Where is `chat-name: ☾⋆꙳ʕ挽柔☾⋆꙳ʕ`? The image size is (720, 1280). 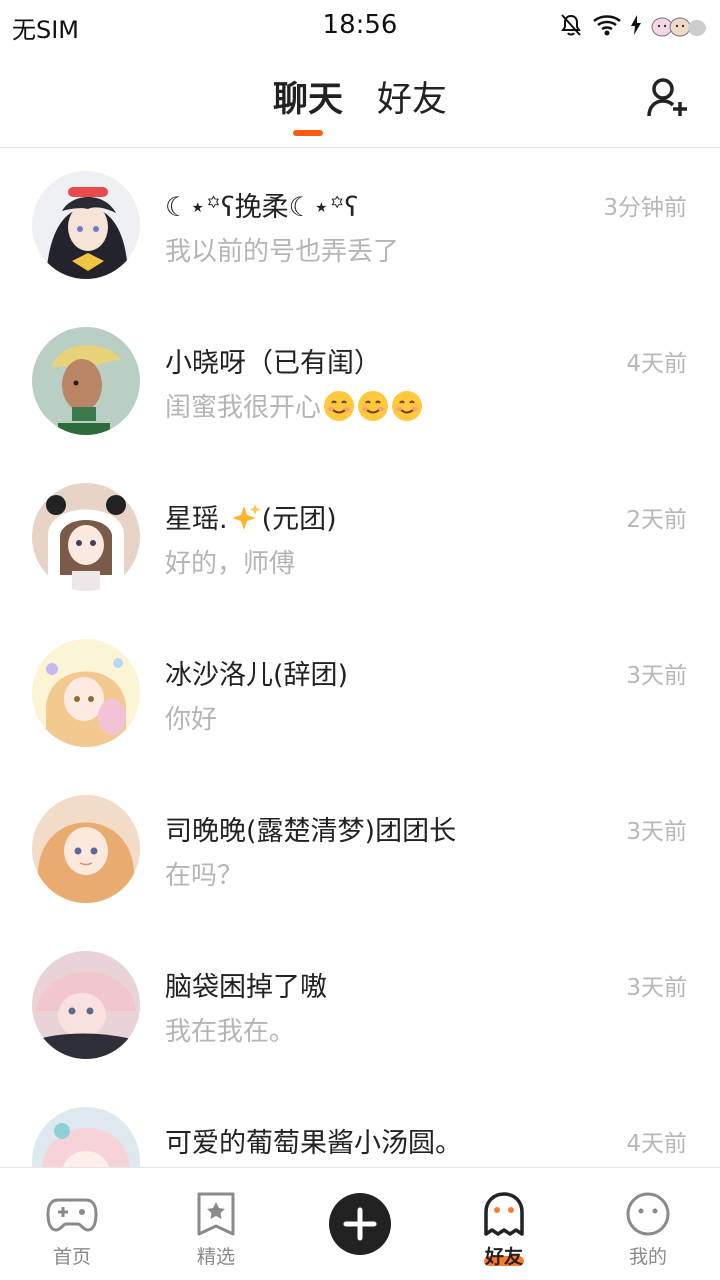
chat-name: ☾⋆꙳ʕ挽柔☾⋆꙳ʕ is located at coordinates (262, 207).